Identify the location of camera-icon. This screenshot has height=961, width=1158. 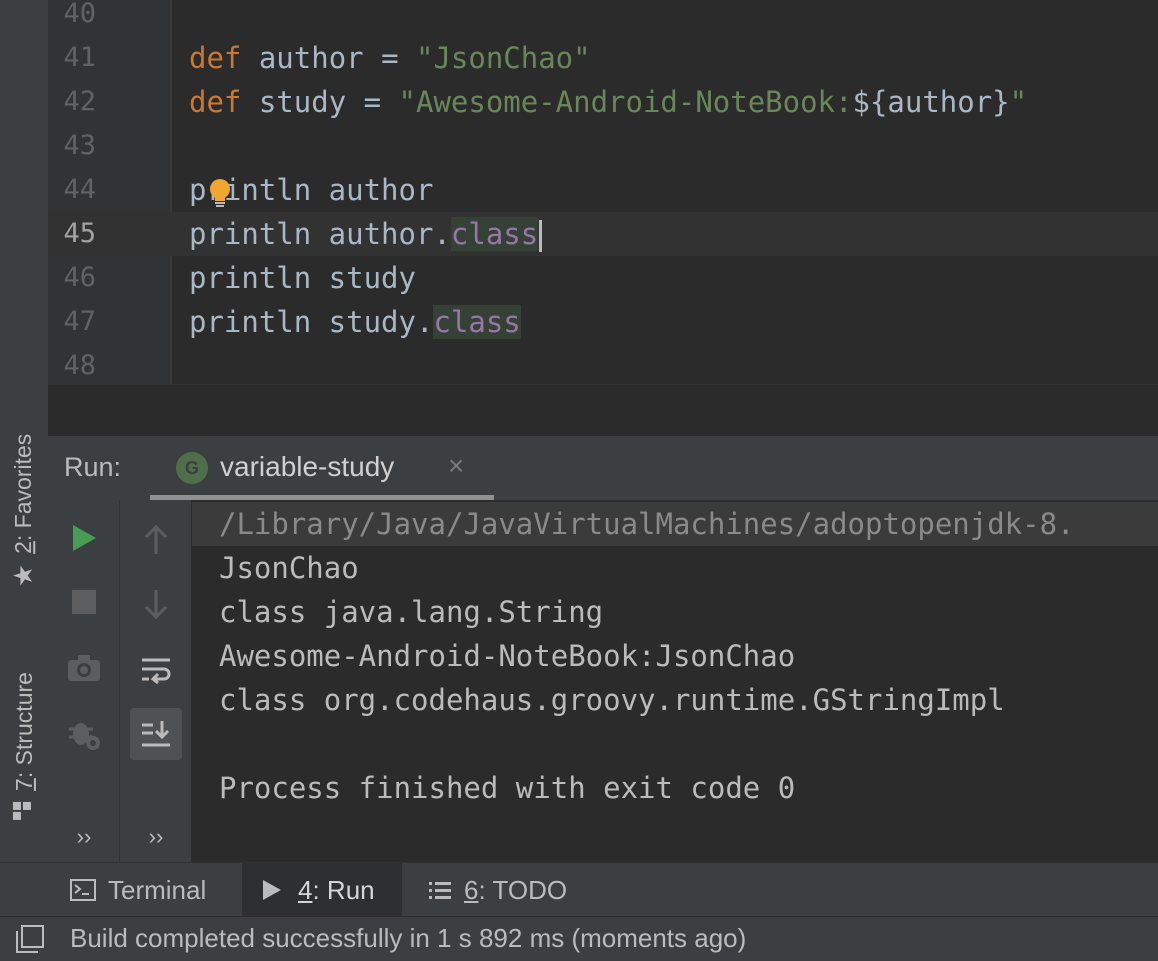
(84, 668).